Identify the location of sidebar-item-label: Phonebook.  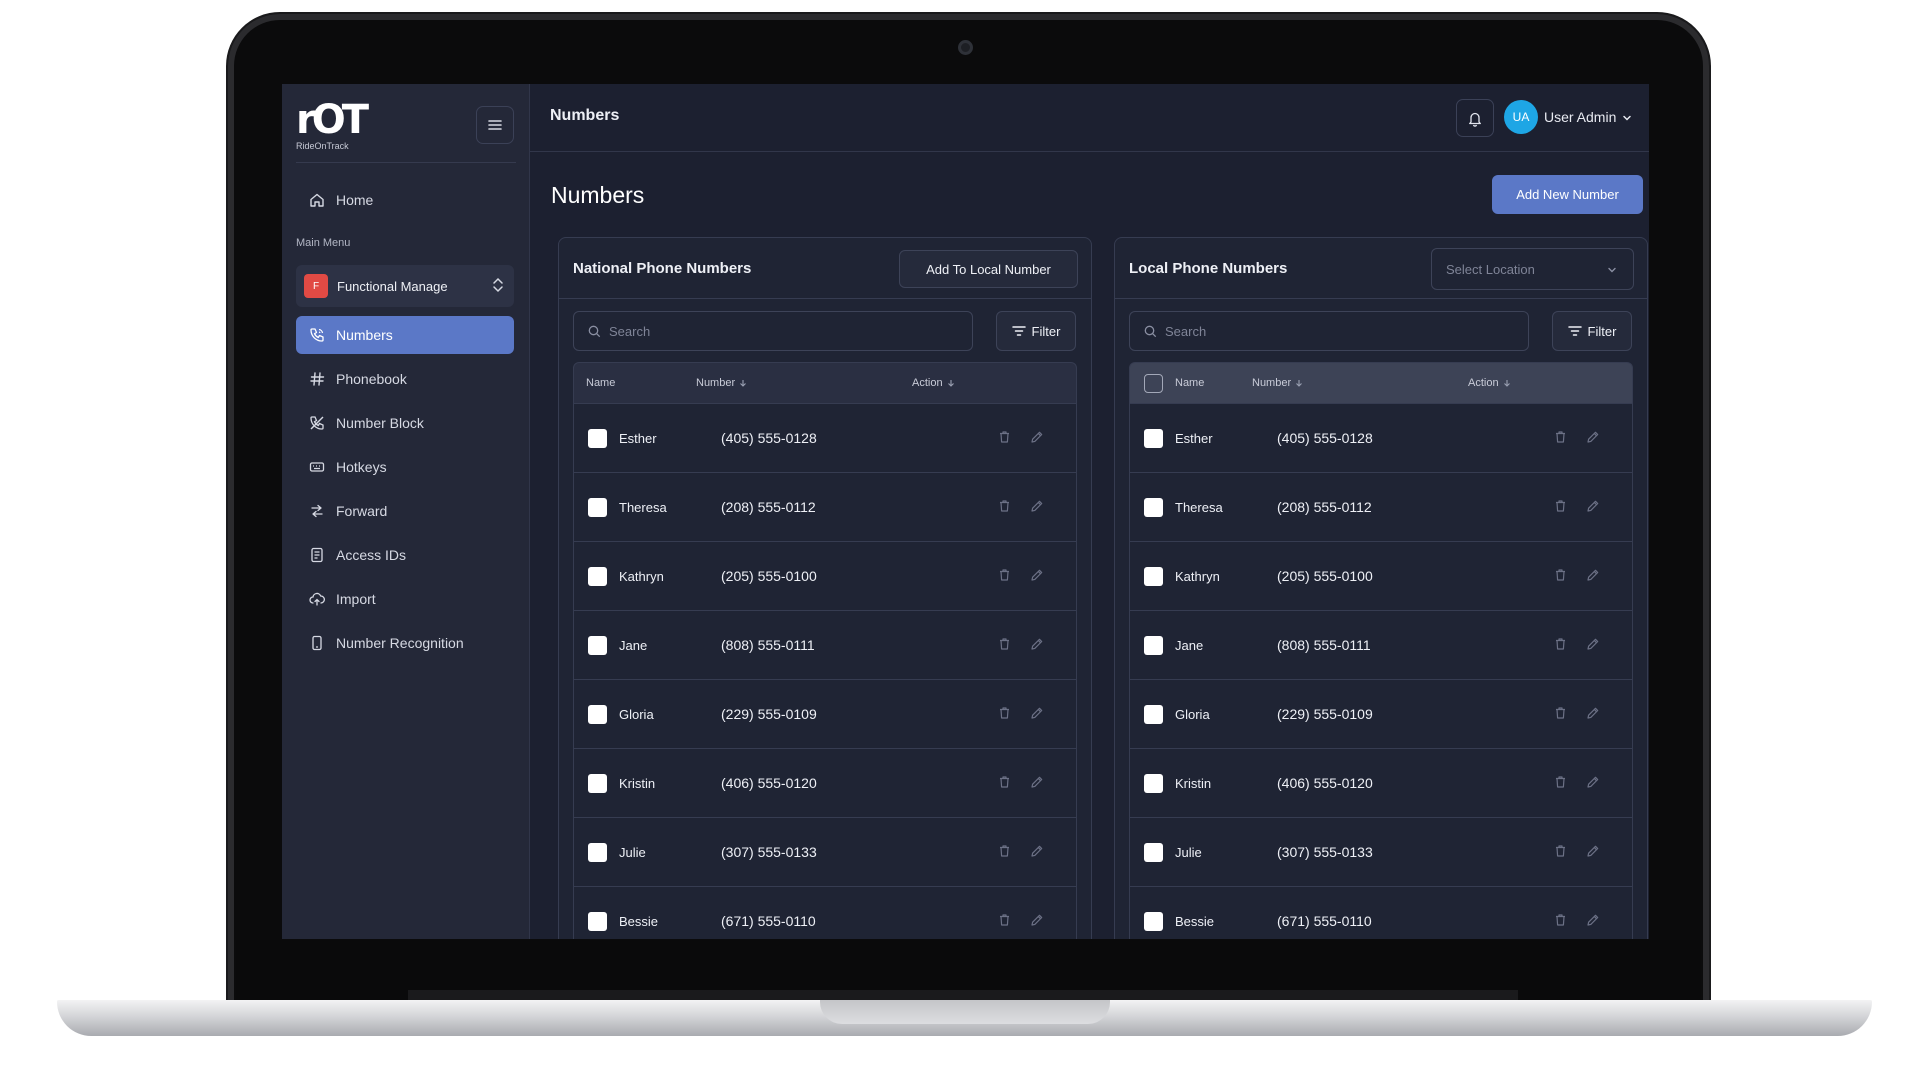
(371, 379).